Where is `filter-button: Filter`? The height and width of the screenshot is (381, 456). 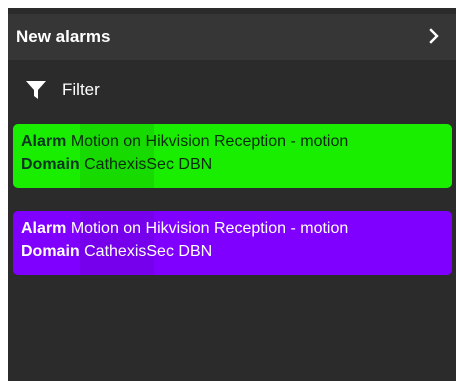
filter-button: Filter is located at coordinates (54, 90).